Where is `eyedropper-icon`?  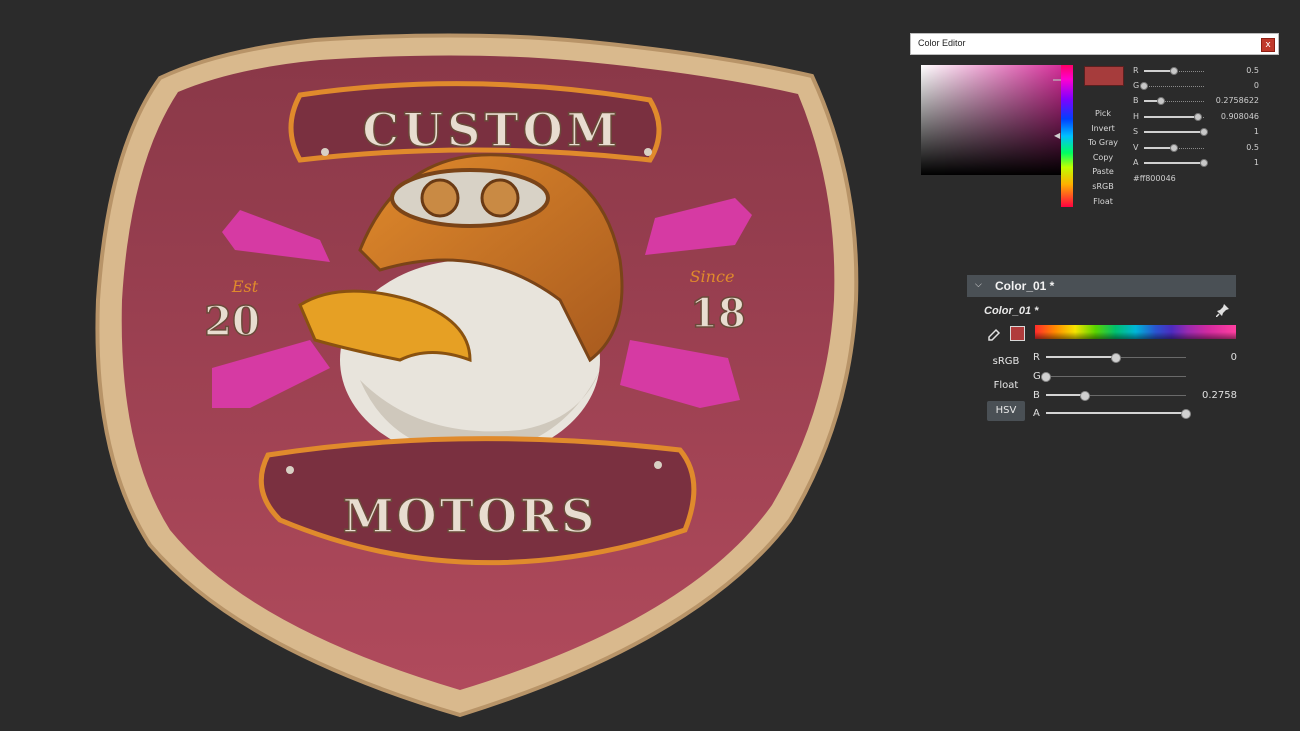 eyedropper-icon is located at coordinates (994, 335).